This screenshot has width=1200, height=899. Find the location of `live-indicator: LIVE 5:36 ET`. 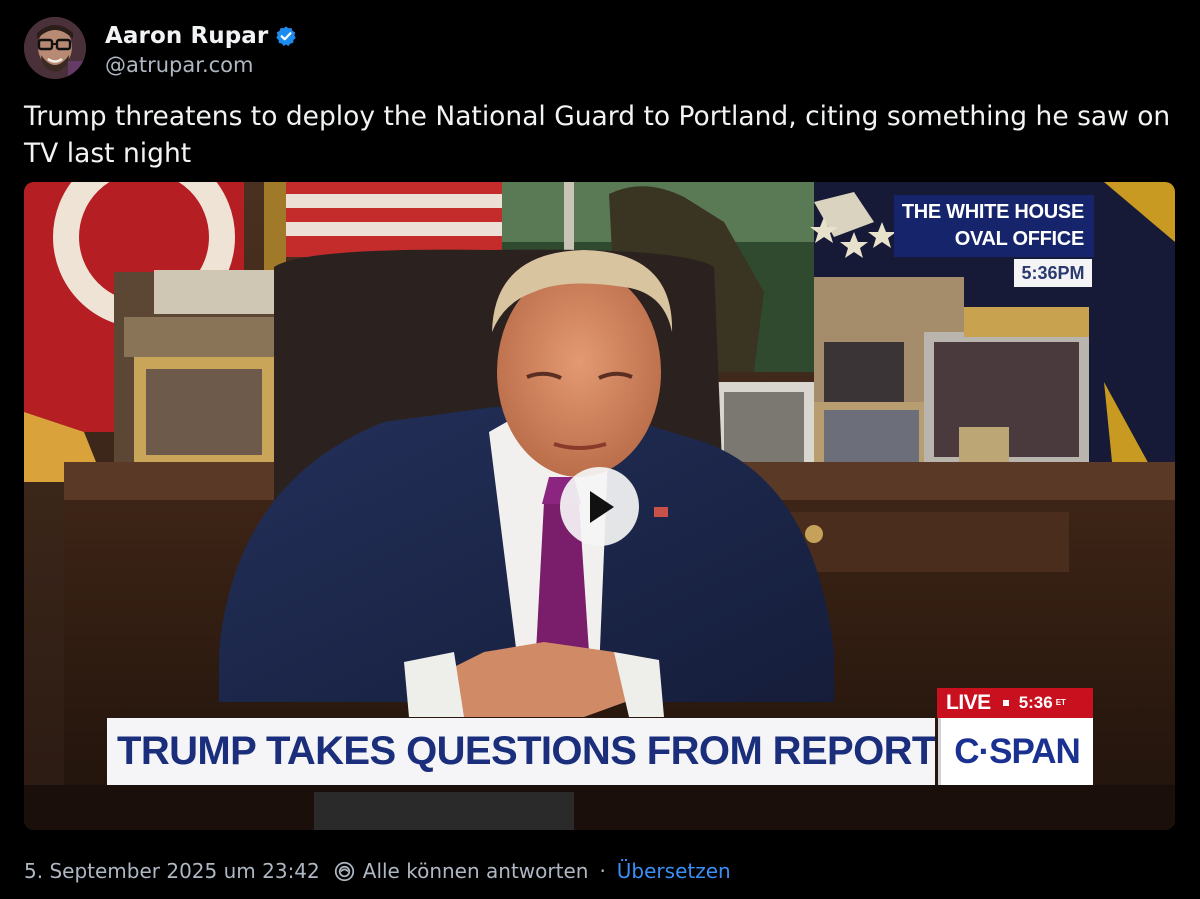

live-indicator: LIVE 5:36 ET is located at coordinates (1015, 703).